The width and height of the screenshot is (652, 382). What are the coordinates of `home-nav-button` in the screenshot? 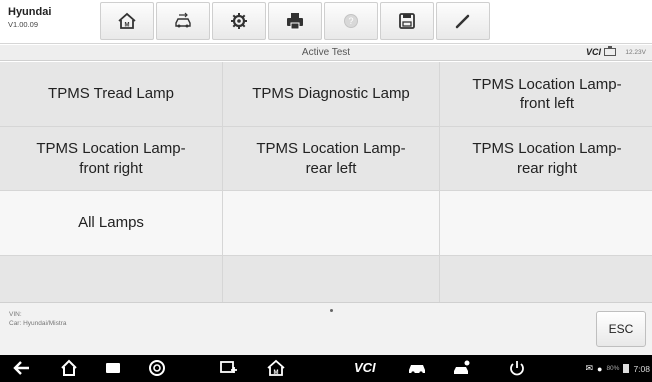 It's located at (69, 368).